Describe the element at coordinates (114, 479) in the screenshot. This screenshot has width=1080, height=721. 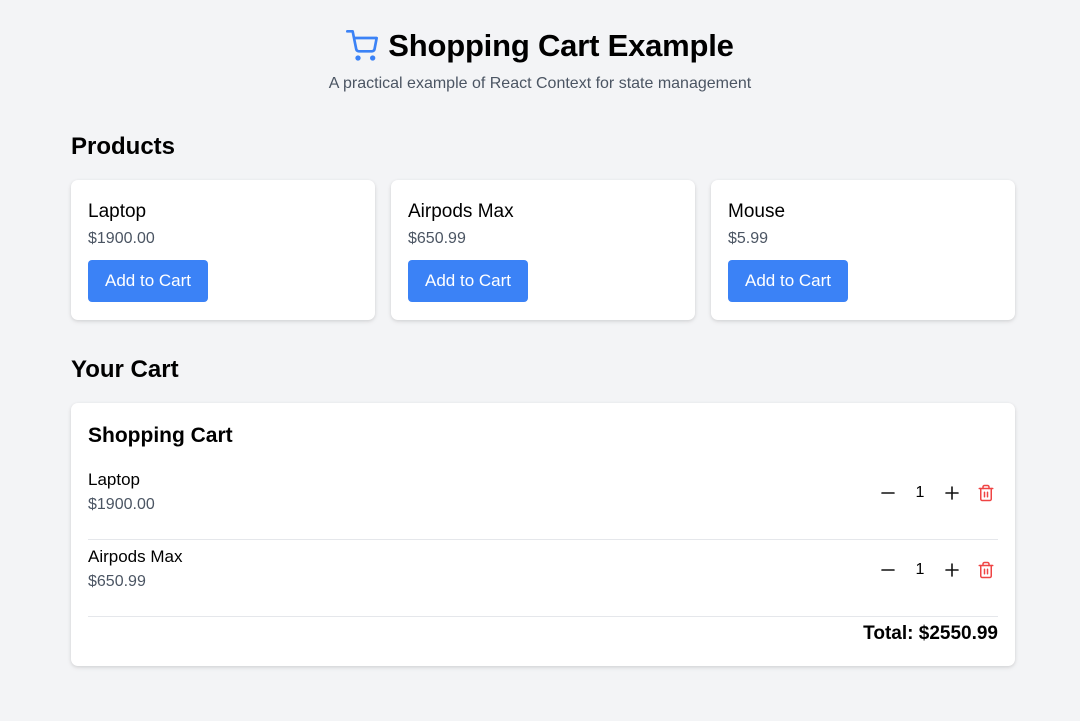
I see `cart-item-name: Laptop` at that location.